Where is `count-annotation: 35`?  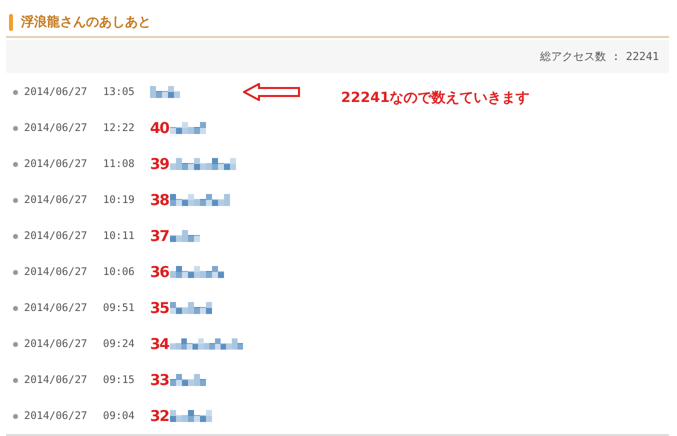
count-annotation: 35 is located at coordinates (159, 308).